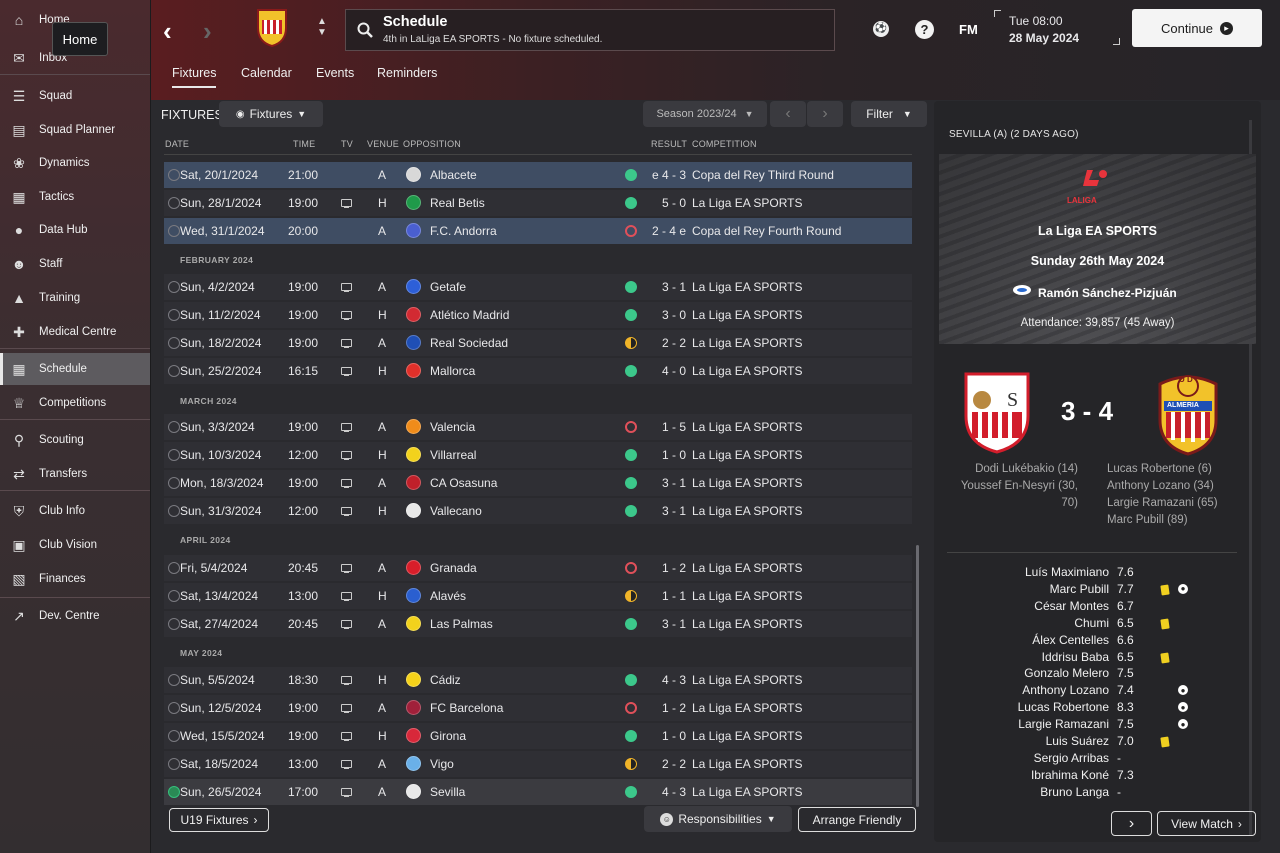 This screenshot has width=1280, height=853. I want to click on fm-logo-icon: FM, so click(968, 29).